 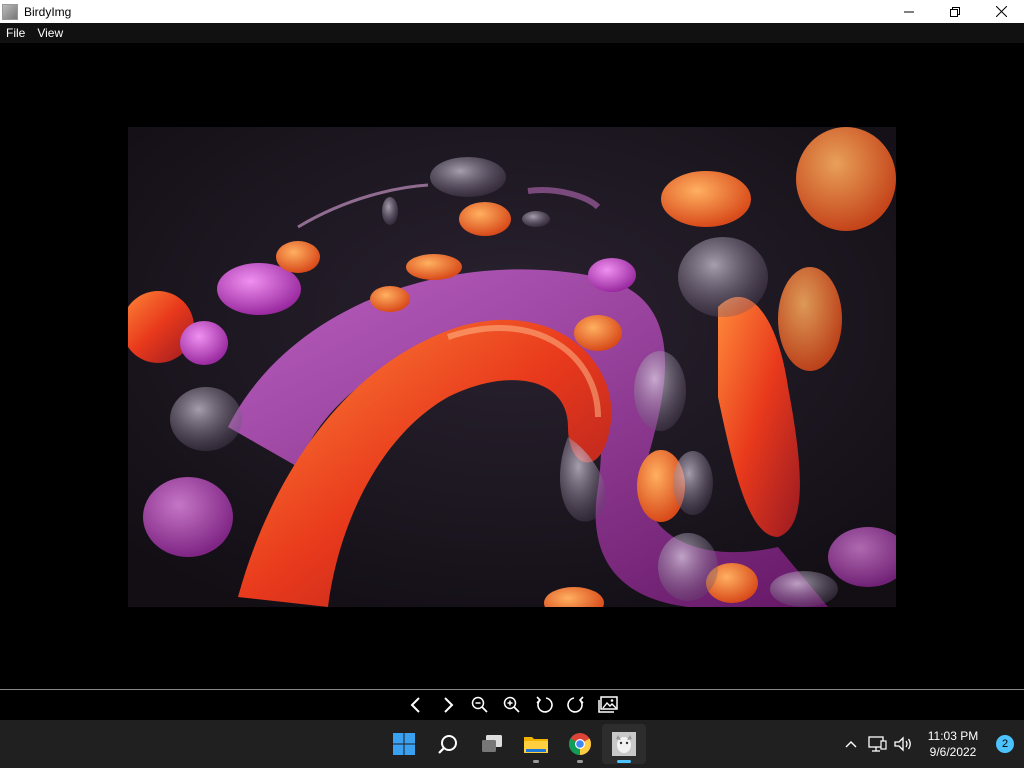 I want to click on windows-start-icon, so click(x=404, y=744).